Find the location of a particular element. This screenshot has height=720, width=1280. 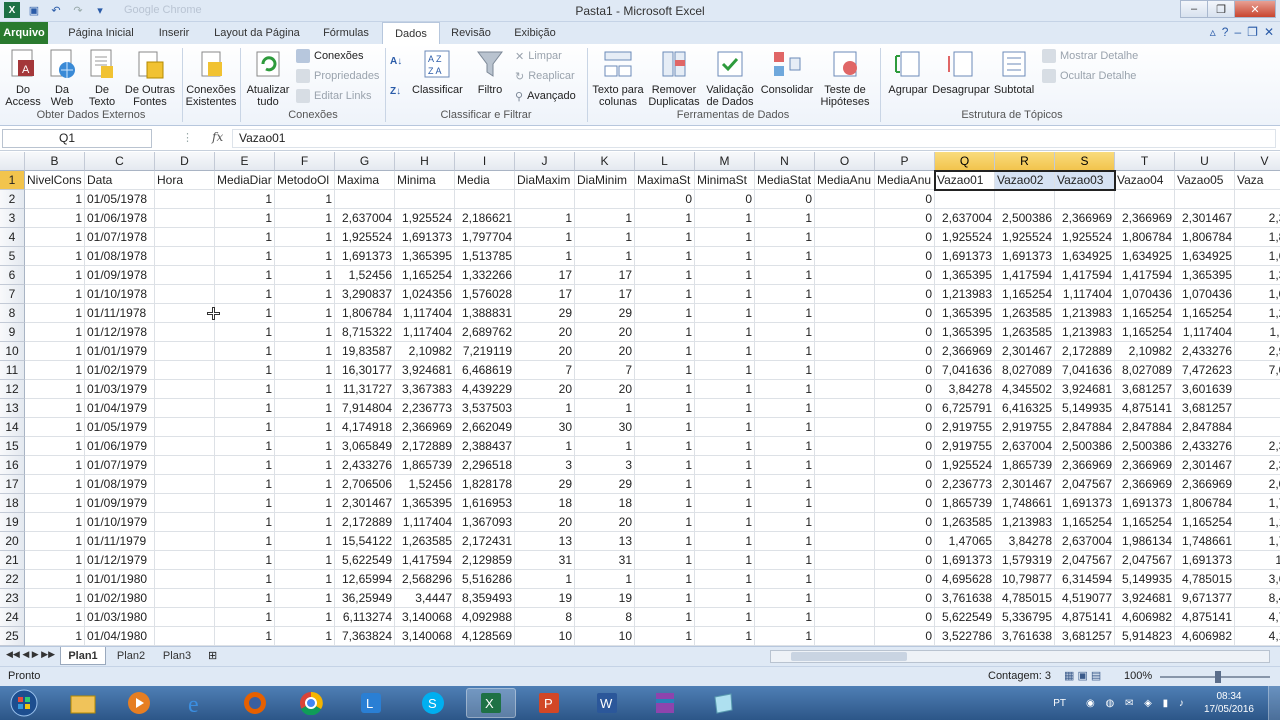

table-cell: 1,806784 is located at coordinates (1205, 503).